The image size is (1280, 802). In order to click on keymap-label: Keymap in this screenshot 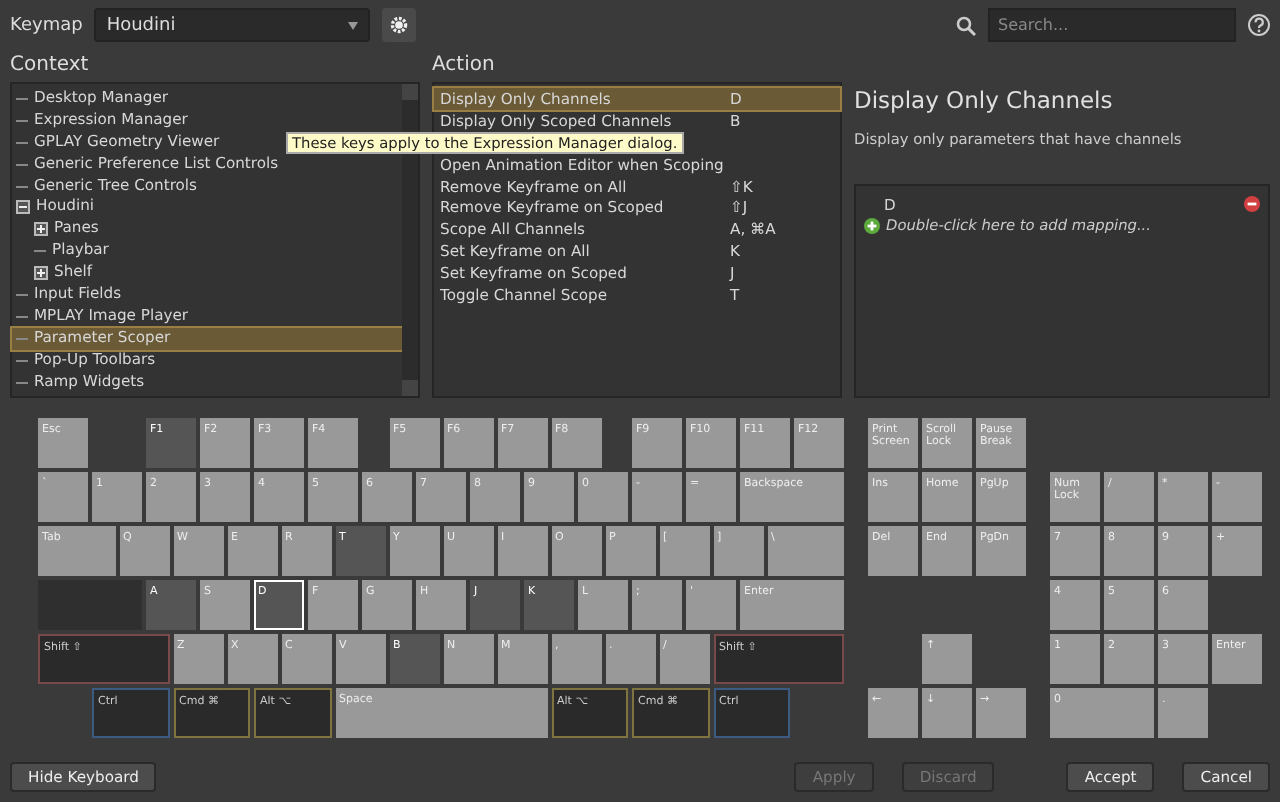, I will do `click(46, 25)`.